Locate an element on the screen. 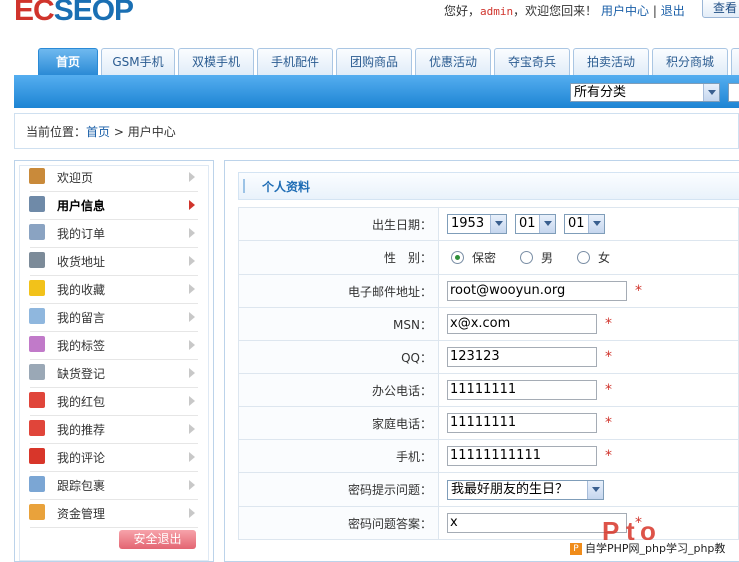 The width and height of the screenshot is (739, 562). pw-answer-label: 密码问题答案： is located at coordinates (338, 523).